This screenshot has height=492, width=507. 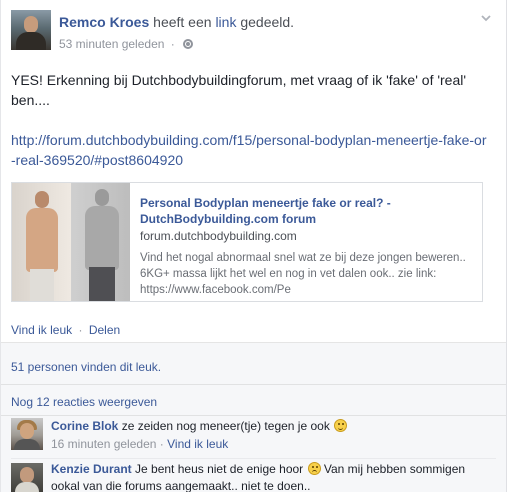 I want to click on comment-text-before: Je bent heus niet de enige hoor, so click(x=219, y=469).